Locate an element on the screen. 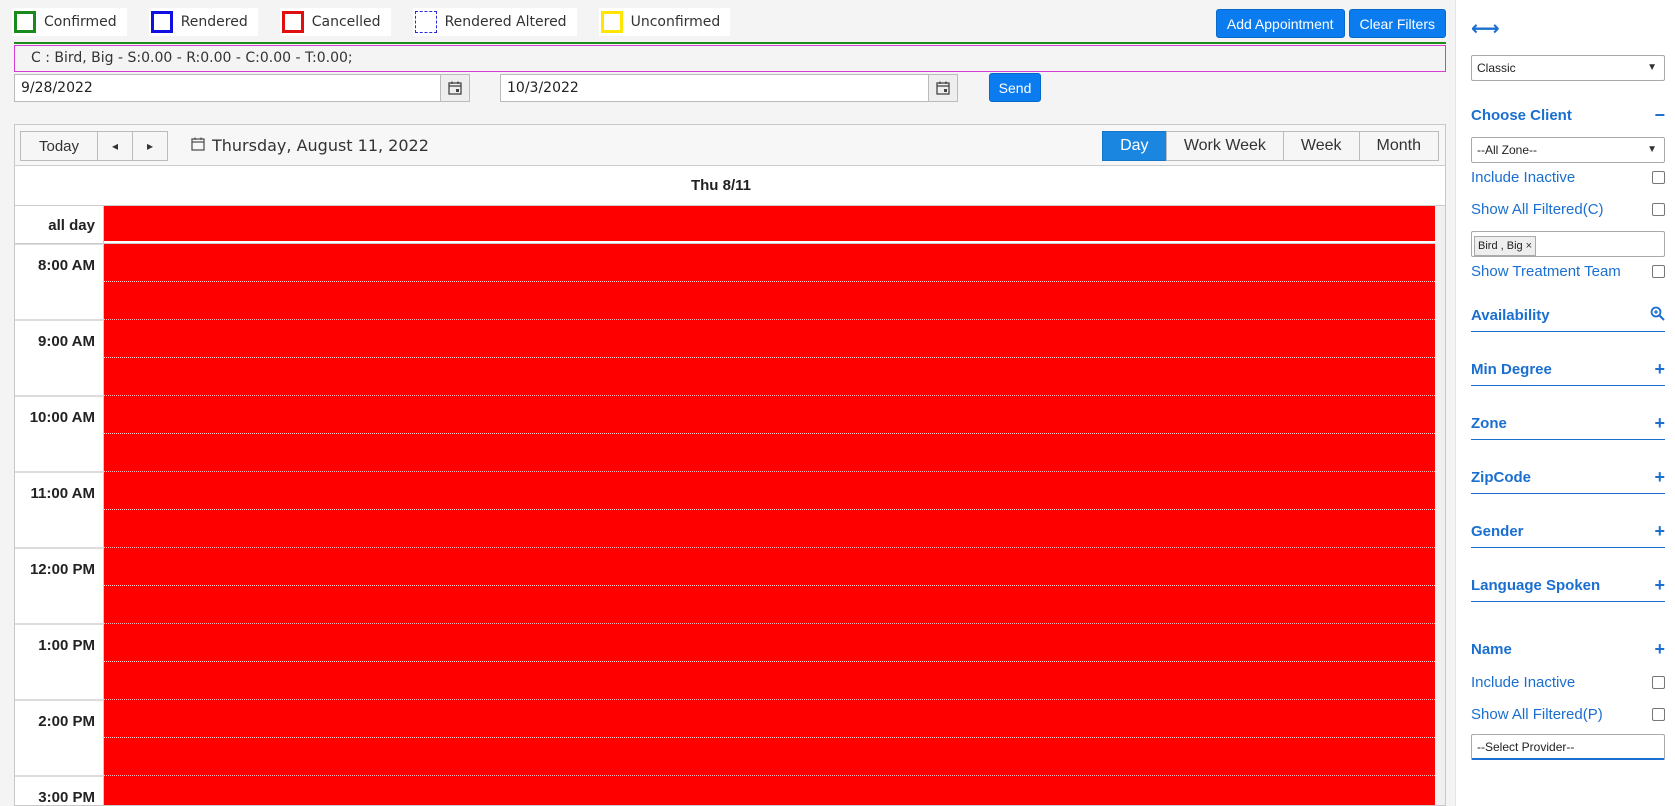  clear-filters-button: Clear Filters is located at coordinates (1397, 23).